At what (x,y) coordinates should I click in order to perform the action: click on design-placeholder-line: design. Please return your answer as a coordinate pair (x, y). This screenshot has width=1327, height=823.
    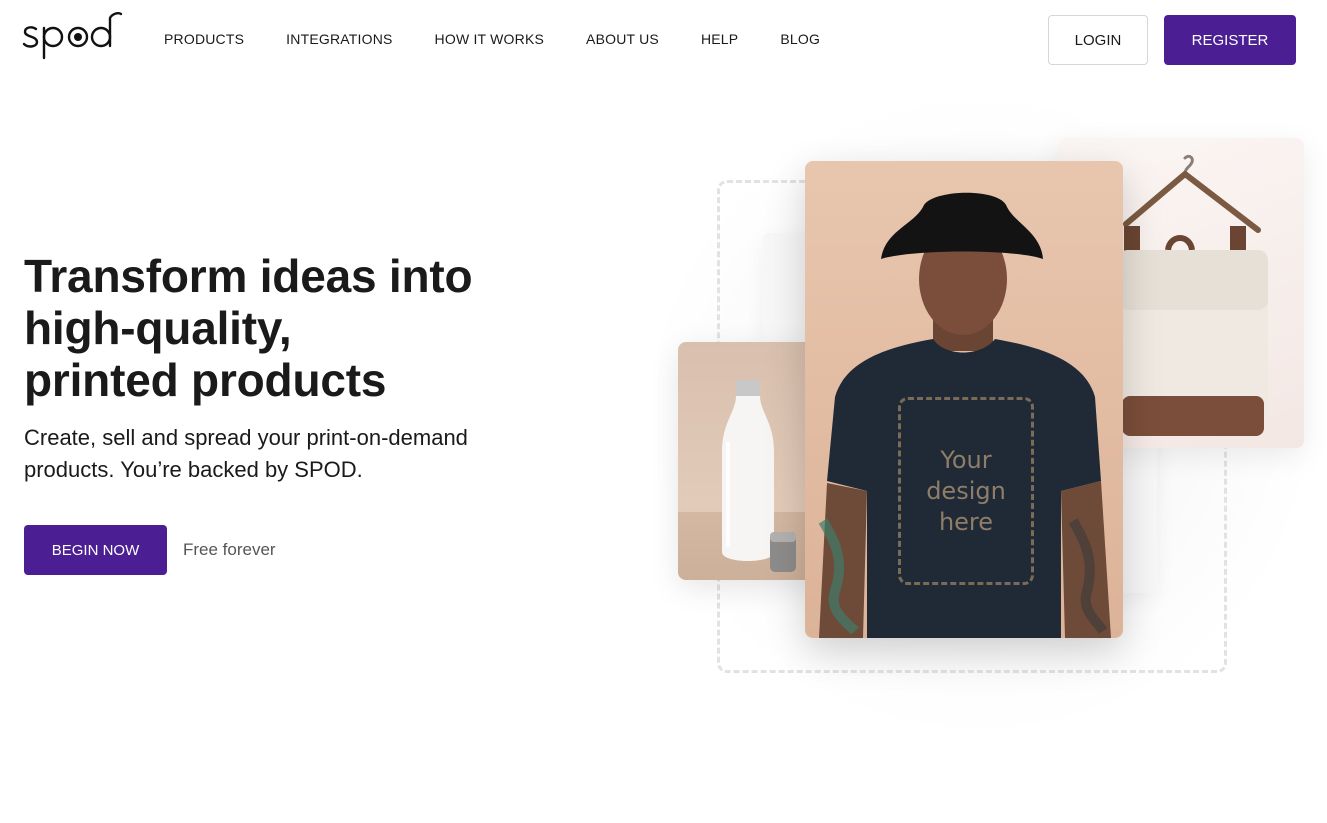
    Looking at the image, I should click on (966, 490).